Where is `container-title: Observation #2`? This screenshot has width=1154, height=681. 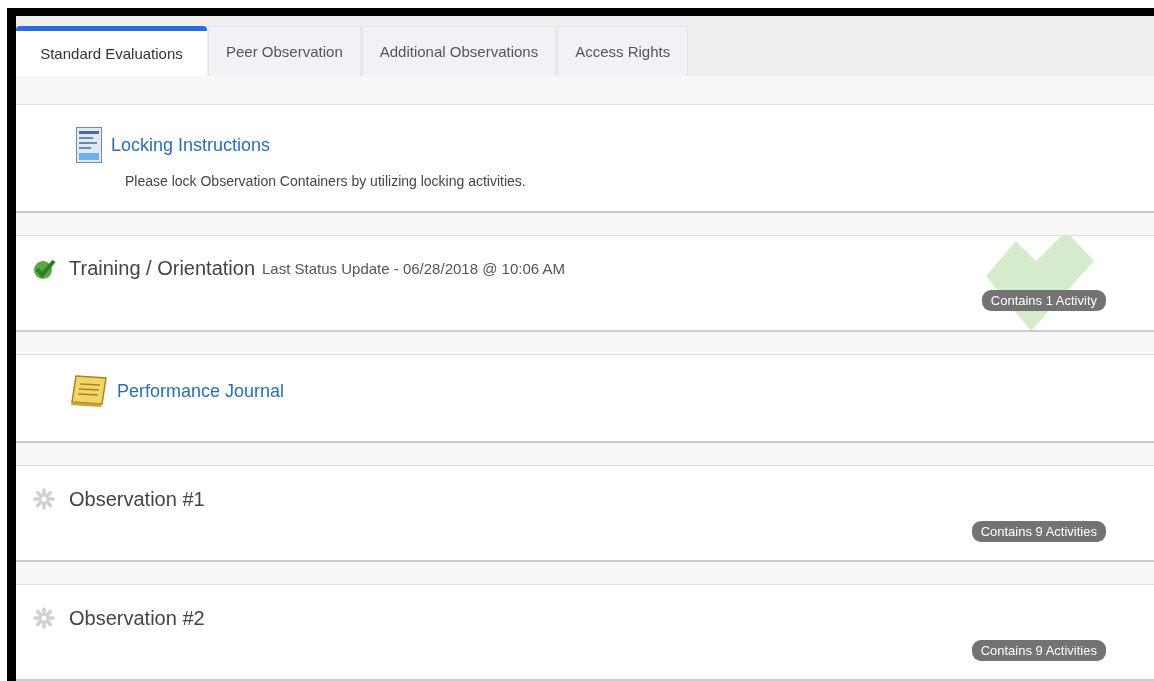 container-title: Observation #2 is located at coordinates (137, 618).